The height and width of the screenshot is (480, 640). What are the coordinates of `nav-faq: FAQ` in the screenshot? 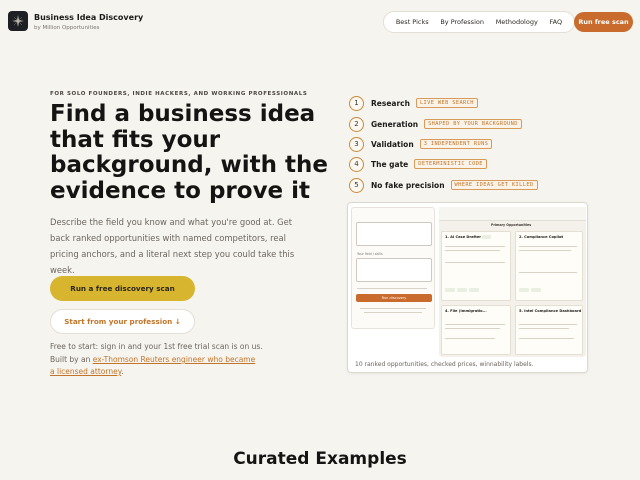 It's located at (556, 22).